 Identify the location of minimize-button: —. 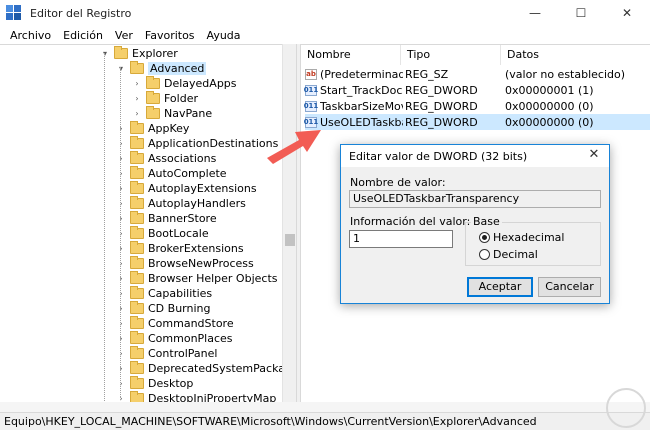
(535, 13).